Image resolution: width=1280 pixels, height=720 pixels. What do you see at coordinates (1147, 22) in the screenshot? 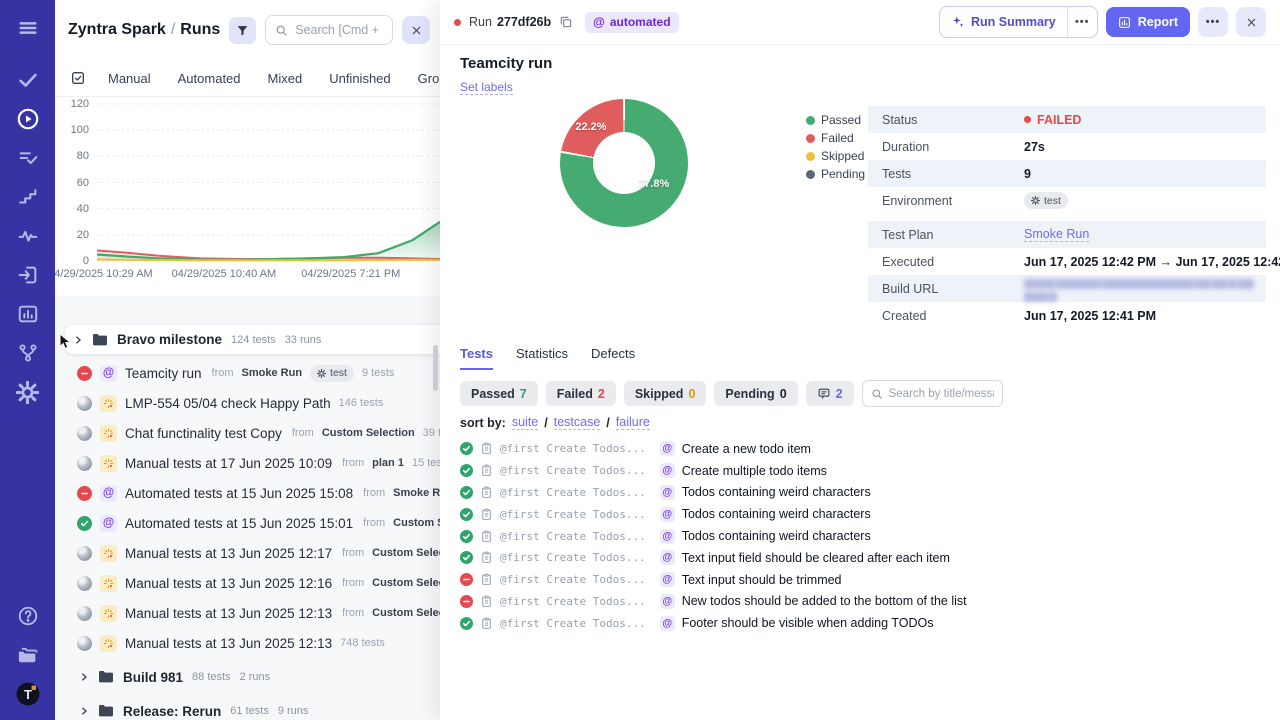
I see `report-button: Report` at bounding box center [1147, 22].